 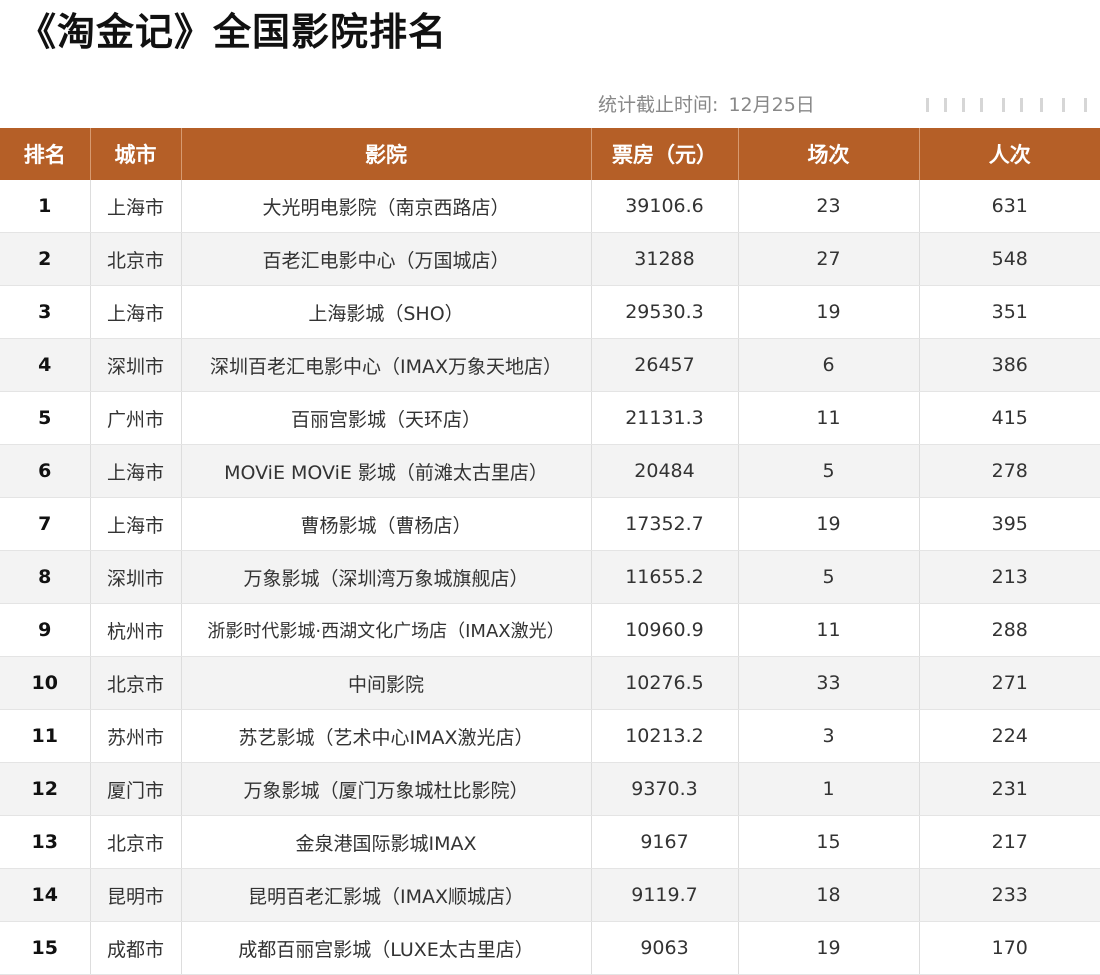 I want to click on cell-box-office: 31288, so click(x=665, y=259).